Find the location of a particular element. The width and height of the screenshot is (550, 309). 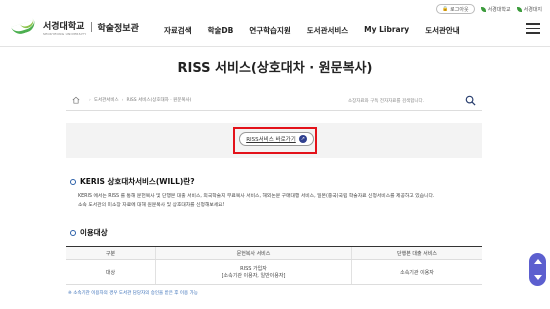

usage-note: ※ 소속기관 이용자의 경우 도서관 담당자의 승인을 받은 후 이용 가능 is located at coordinates (133, 293).